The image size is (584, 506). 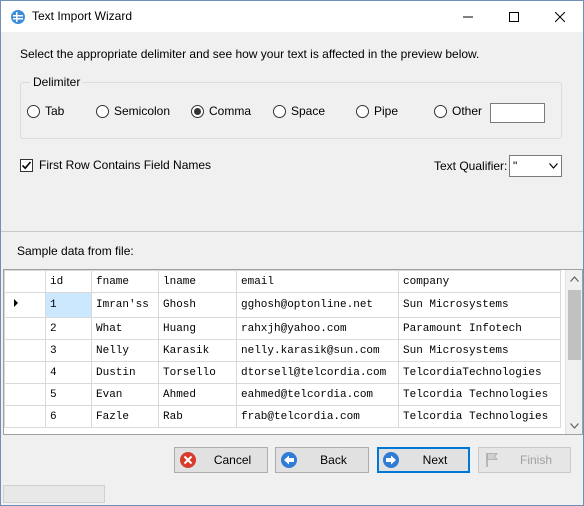 I want to click on radio-comma-indicator, so click(x=197, y=111).